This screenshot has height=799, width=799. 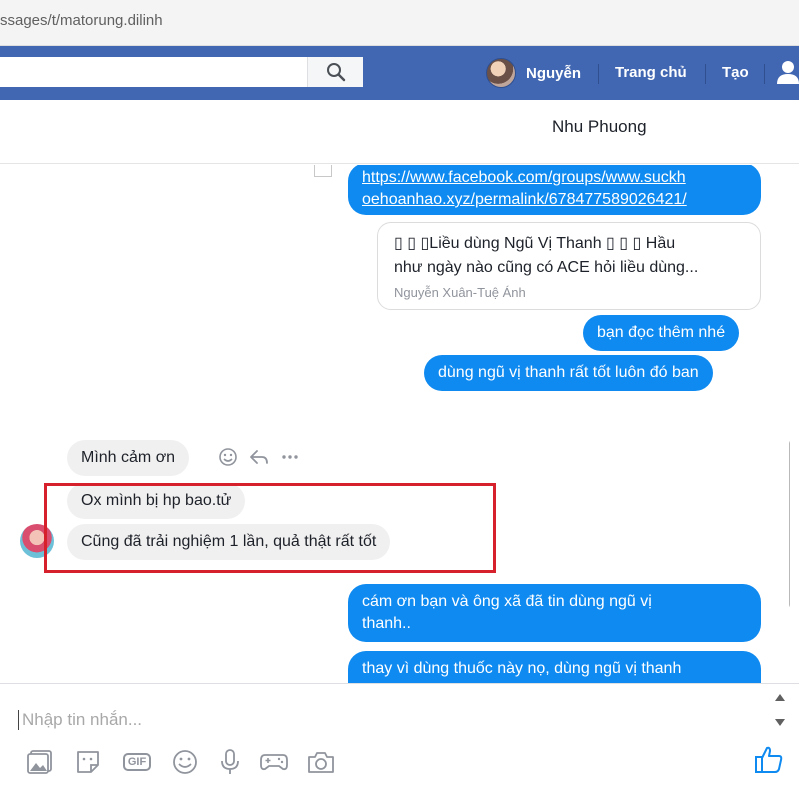 I want to click on reply-icon, so click(x=259, y=457).